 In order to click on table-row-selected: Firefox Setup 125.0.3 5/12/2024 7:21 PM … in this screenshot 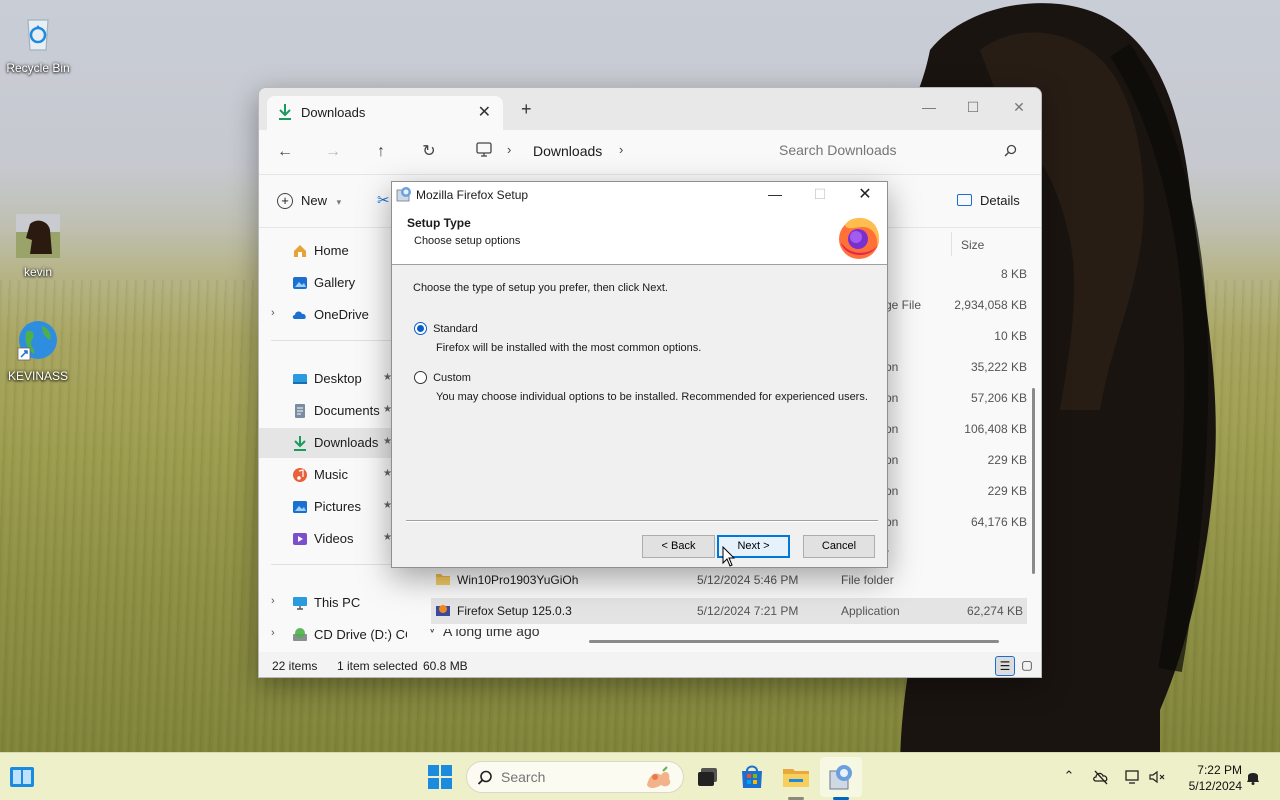, I will do `click(729, 611)`.